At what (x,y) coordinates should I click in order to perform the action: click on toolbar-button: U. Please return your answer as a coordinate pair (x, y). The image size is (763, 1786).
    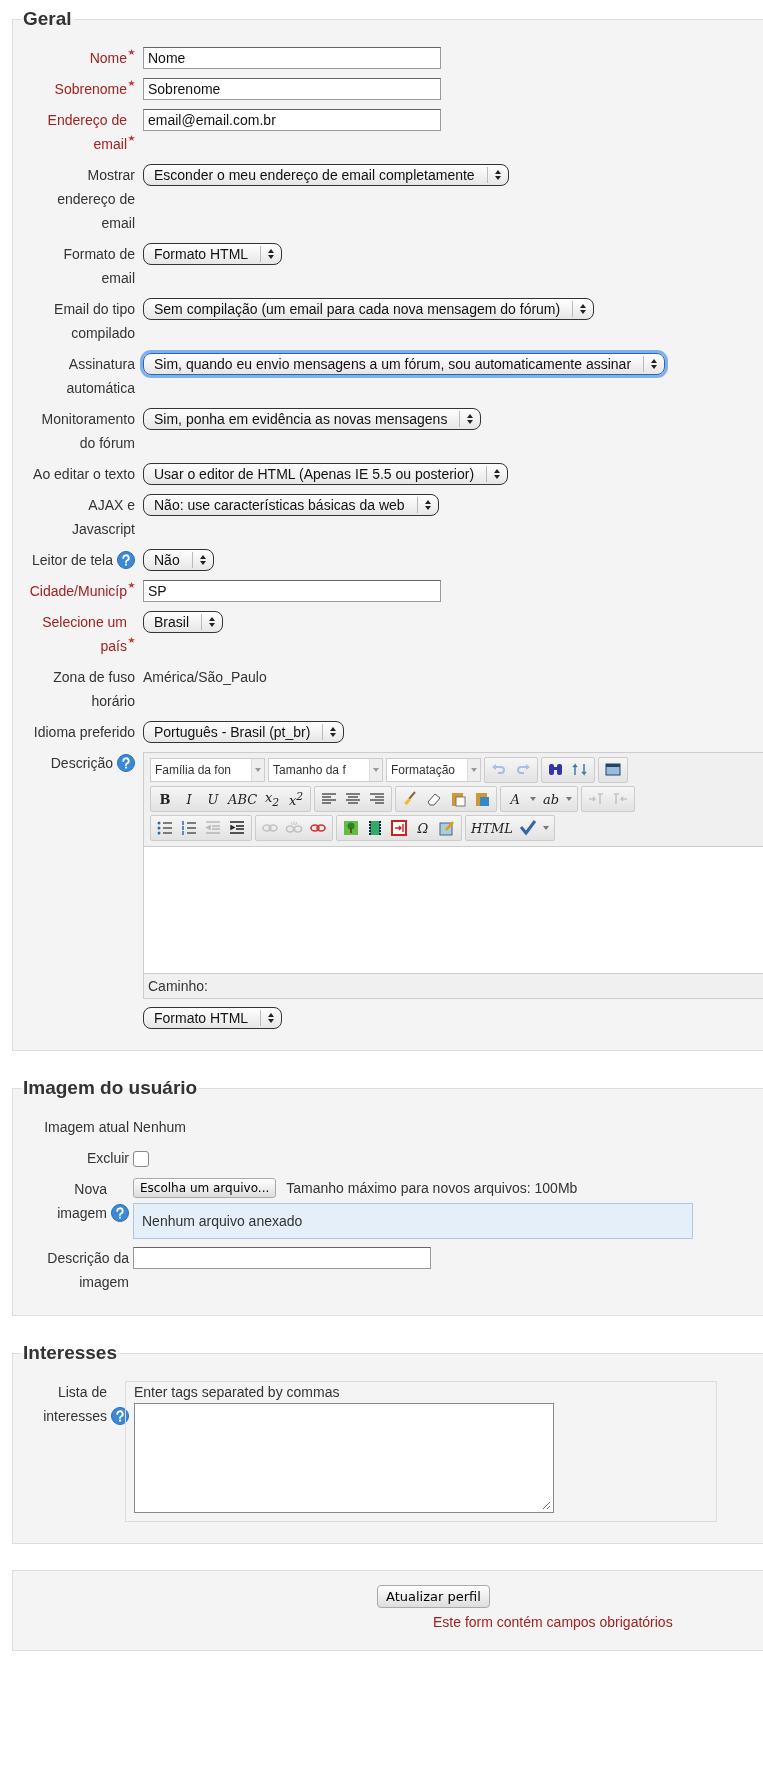
    Looking at the image, I should click on (213, 799).